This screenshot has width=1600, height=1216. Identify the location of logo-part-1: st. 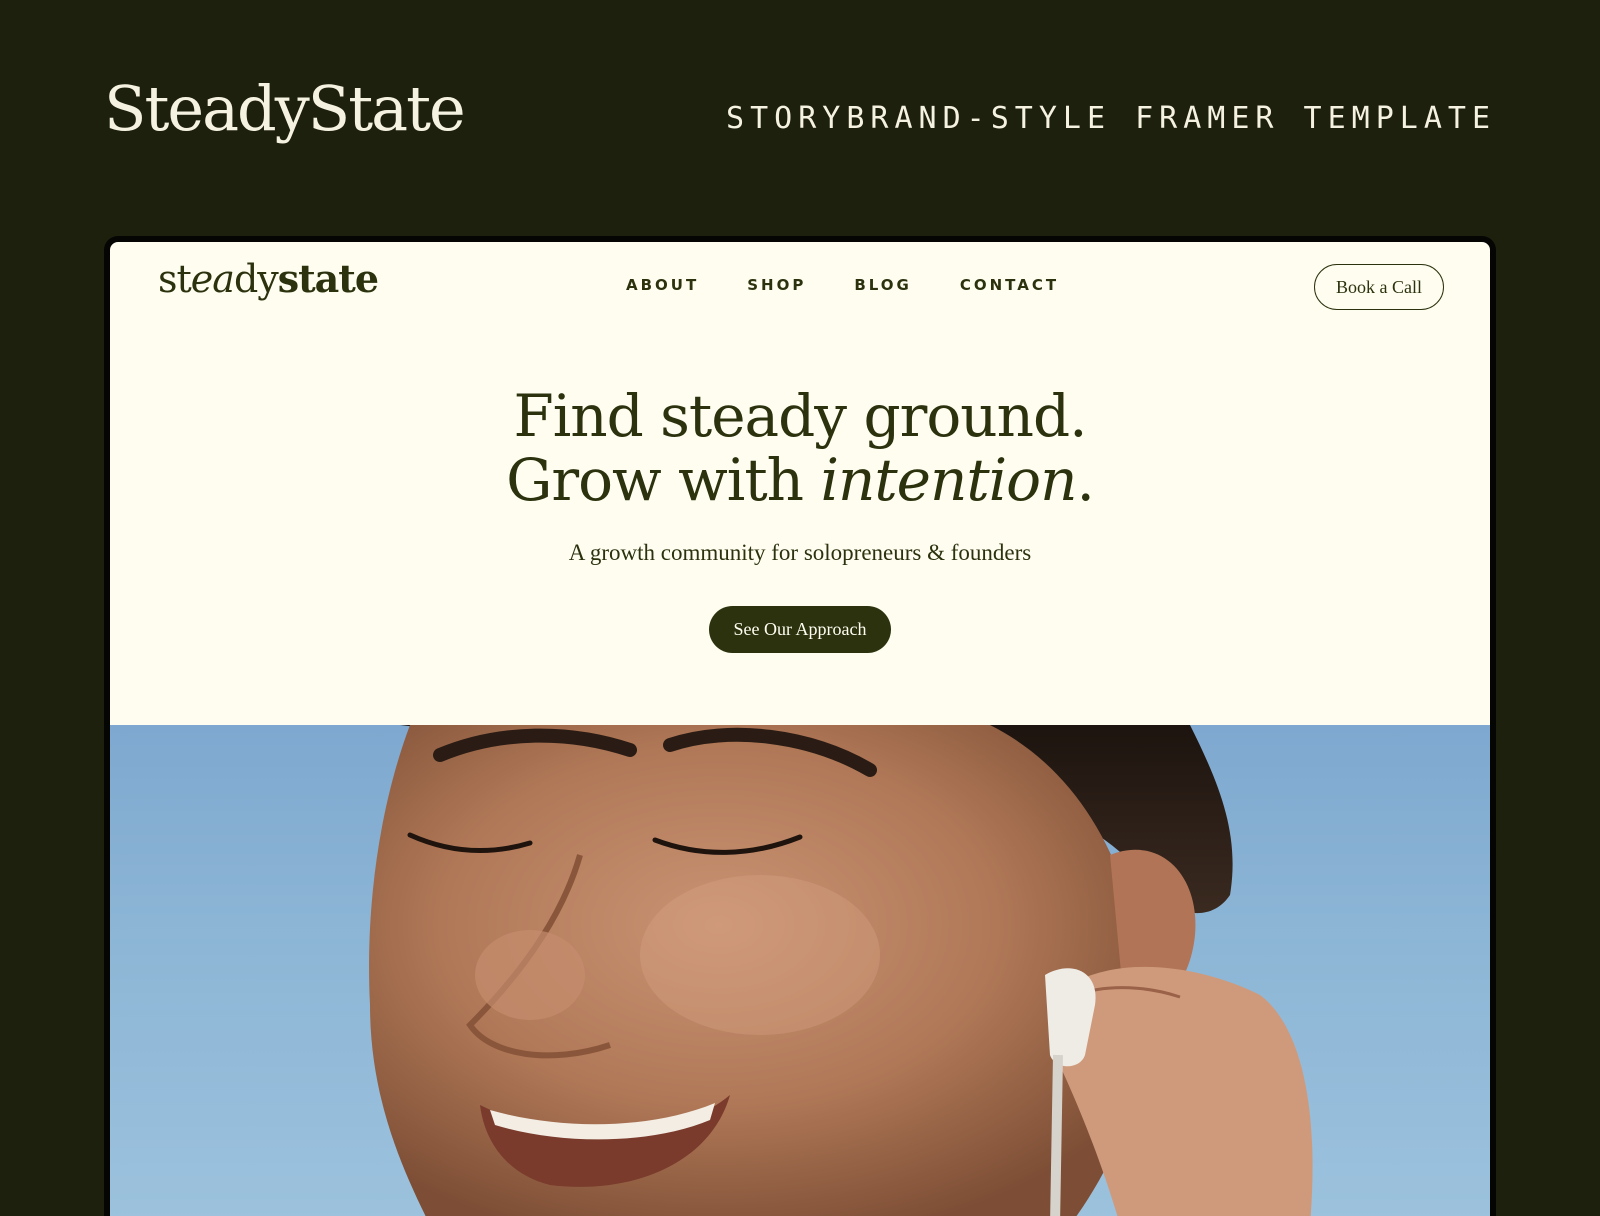
(175, 279).